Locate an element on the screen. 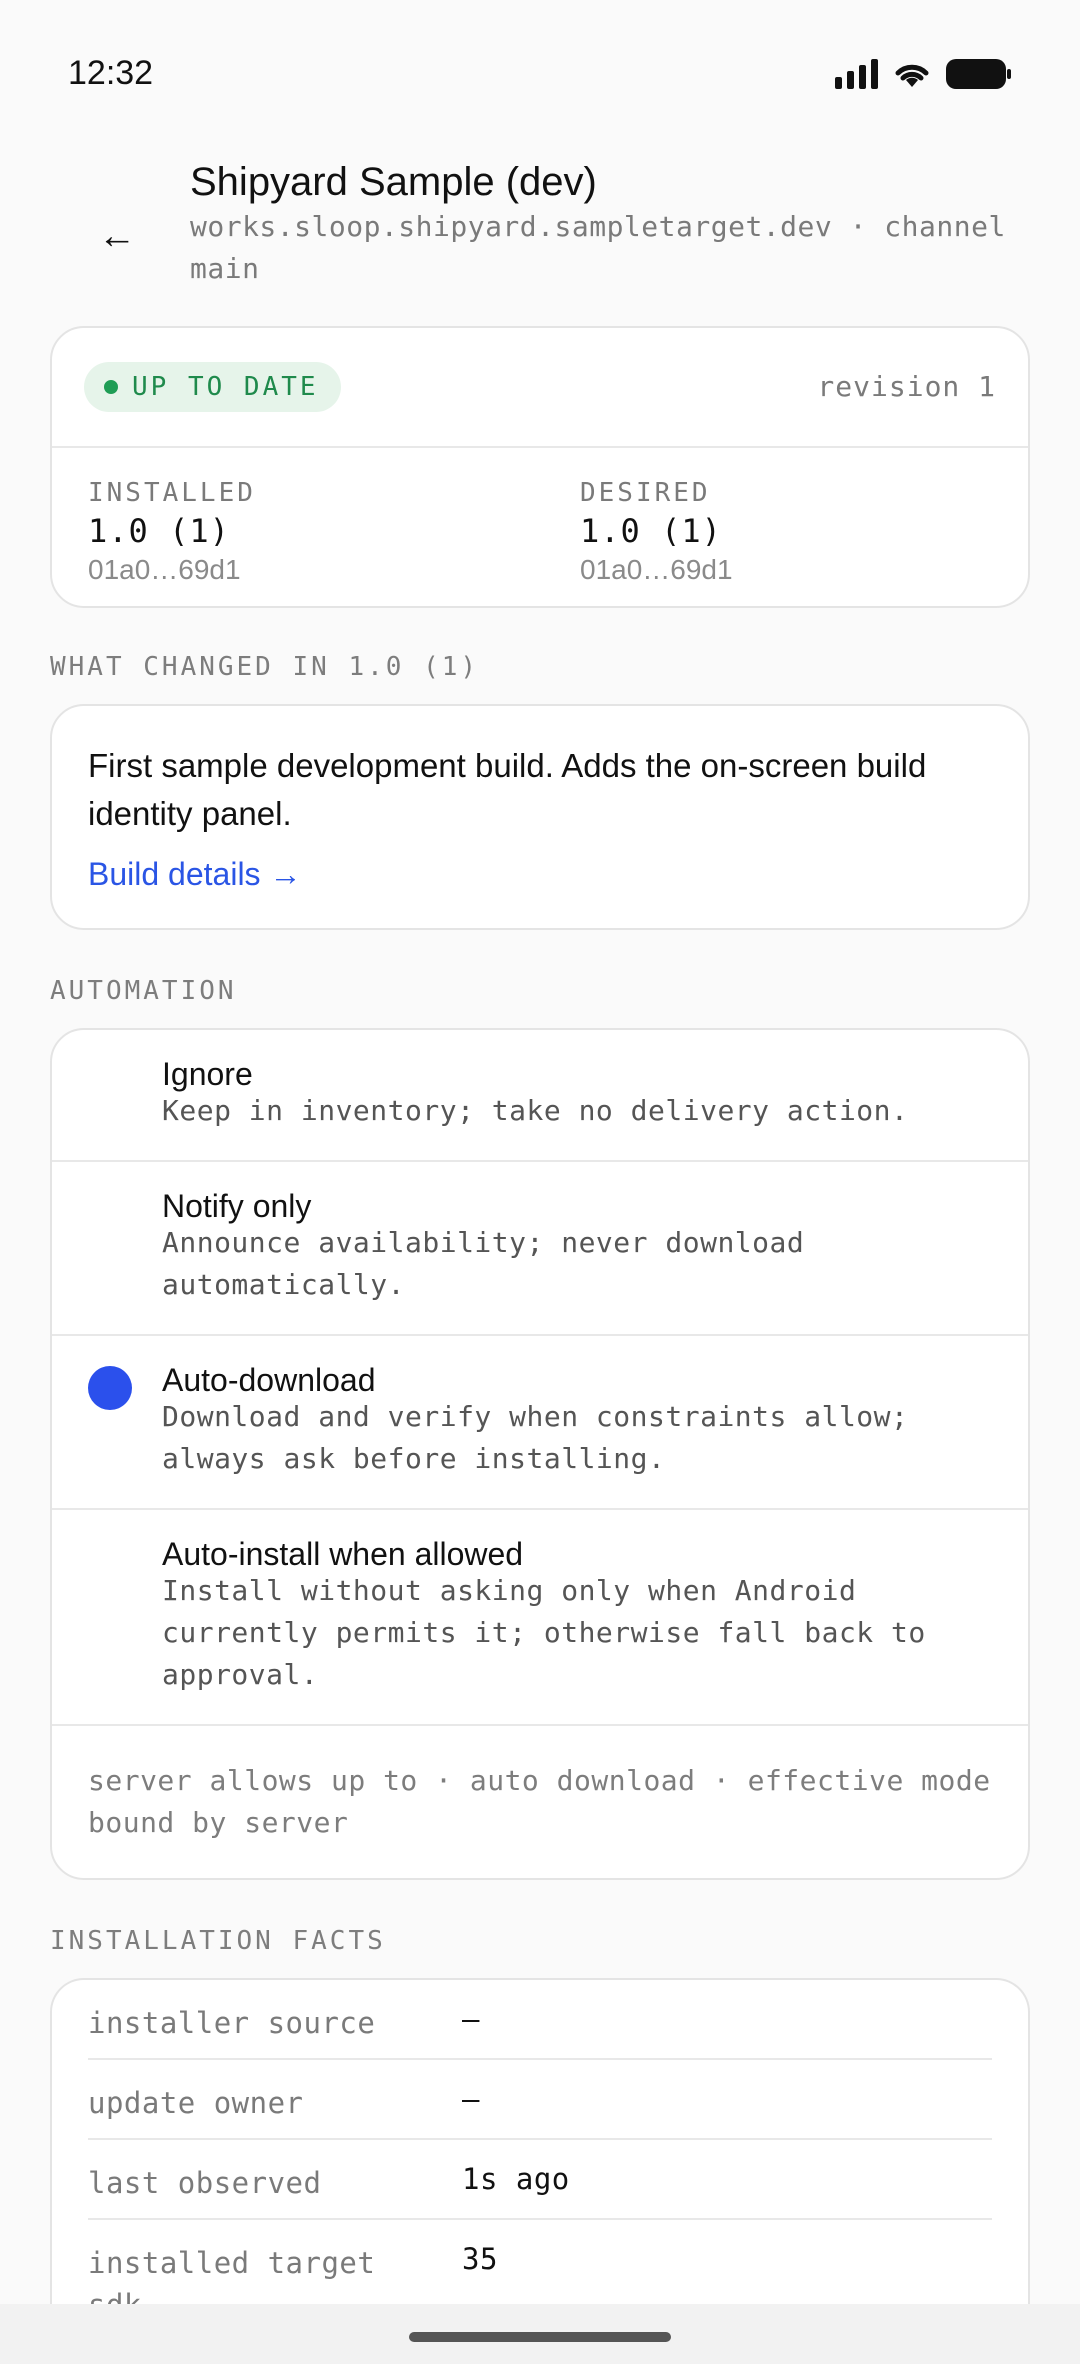  status-time: 12:32 is located at coordinates (111, 73).